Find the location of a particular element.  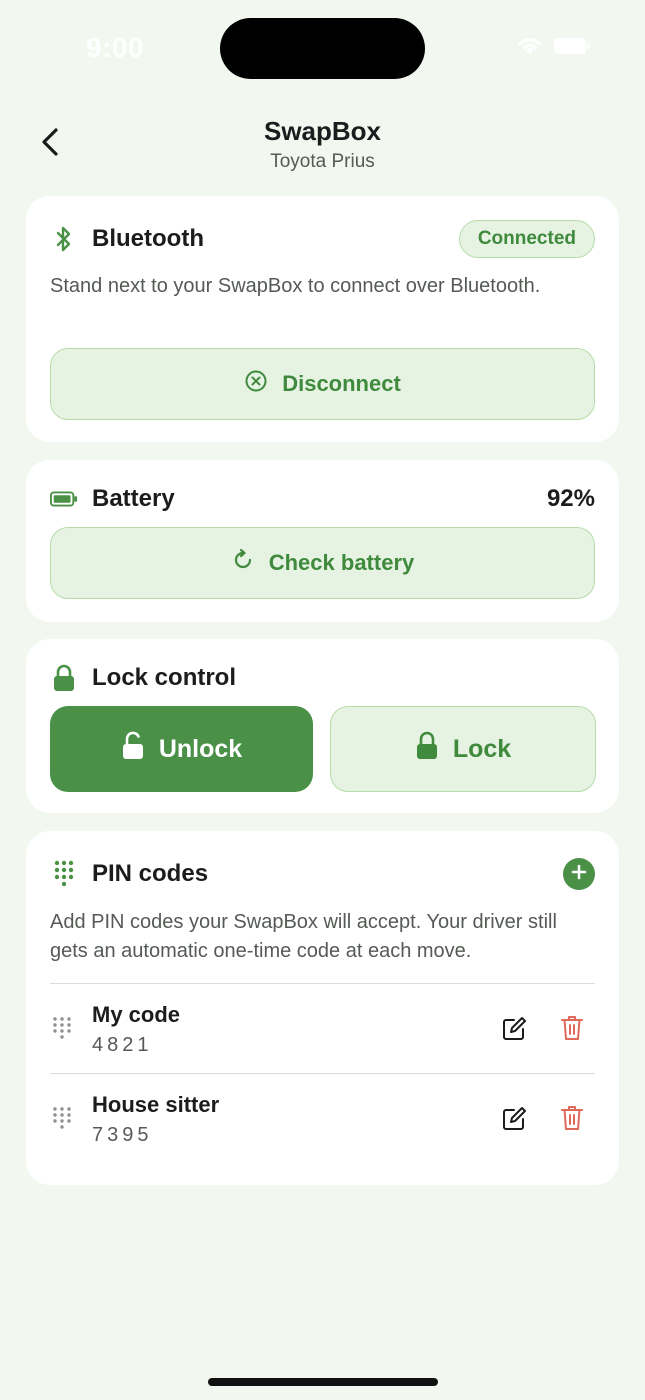

pin-code: 4821 is located at coordinates (122, 1045).